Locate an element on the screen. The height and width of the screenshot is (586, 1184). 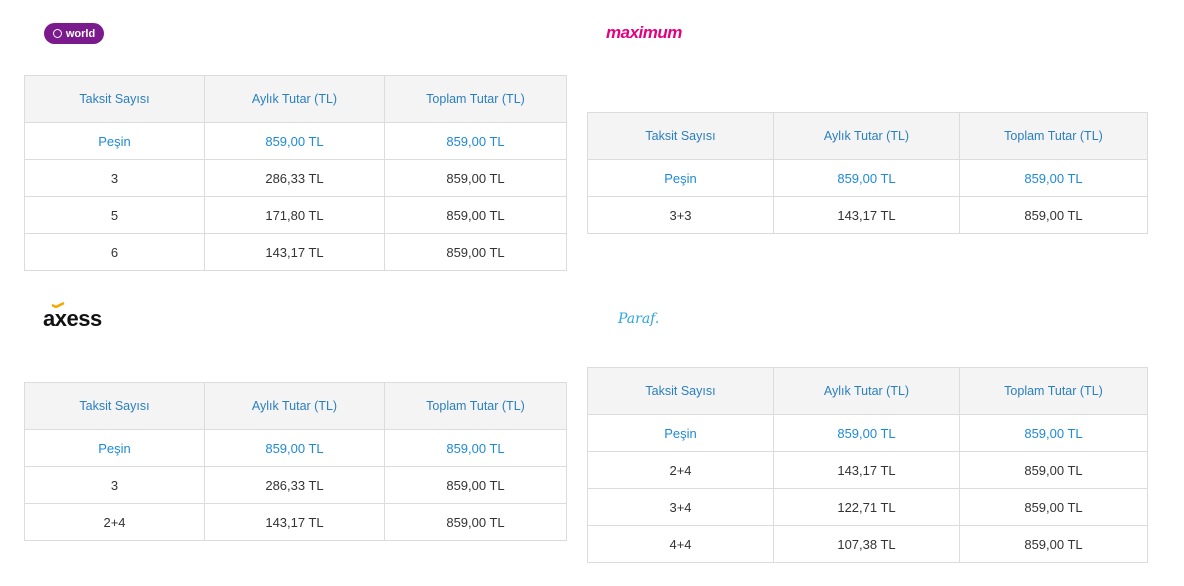
axess-logo-text: axess is located at coordinates (72, 318).